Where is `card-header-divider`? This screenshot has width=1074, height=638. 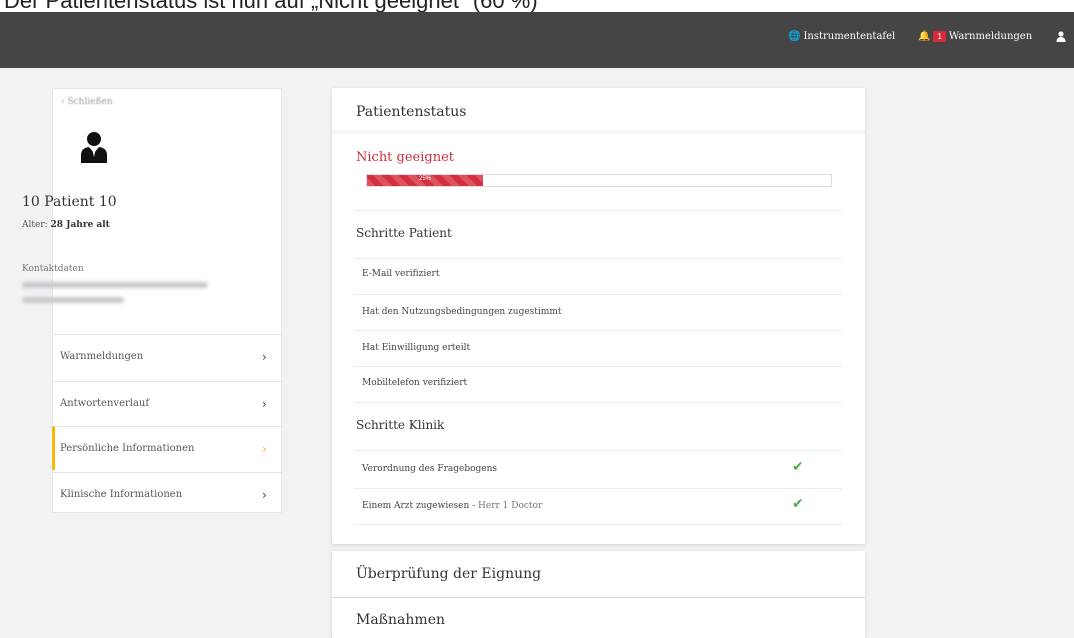
card-header-divider is located at coordinates (598, 132).